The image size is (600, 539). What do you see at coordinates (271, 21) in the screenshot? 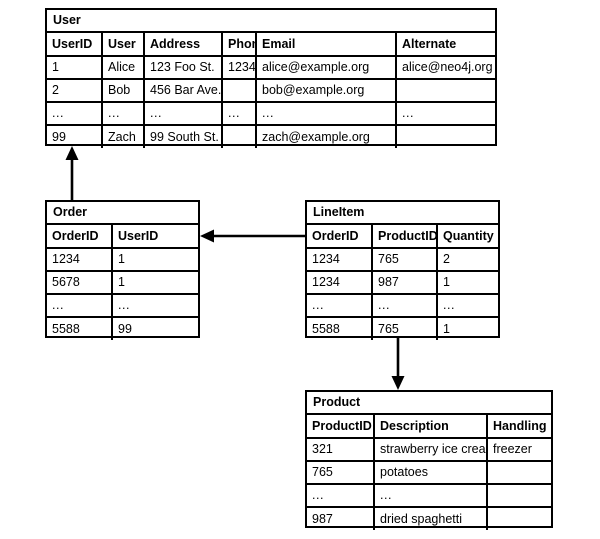
I see `entity-title-user: User` at bounding box center [271, 21].